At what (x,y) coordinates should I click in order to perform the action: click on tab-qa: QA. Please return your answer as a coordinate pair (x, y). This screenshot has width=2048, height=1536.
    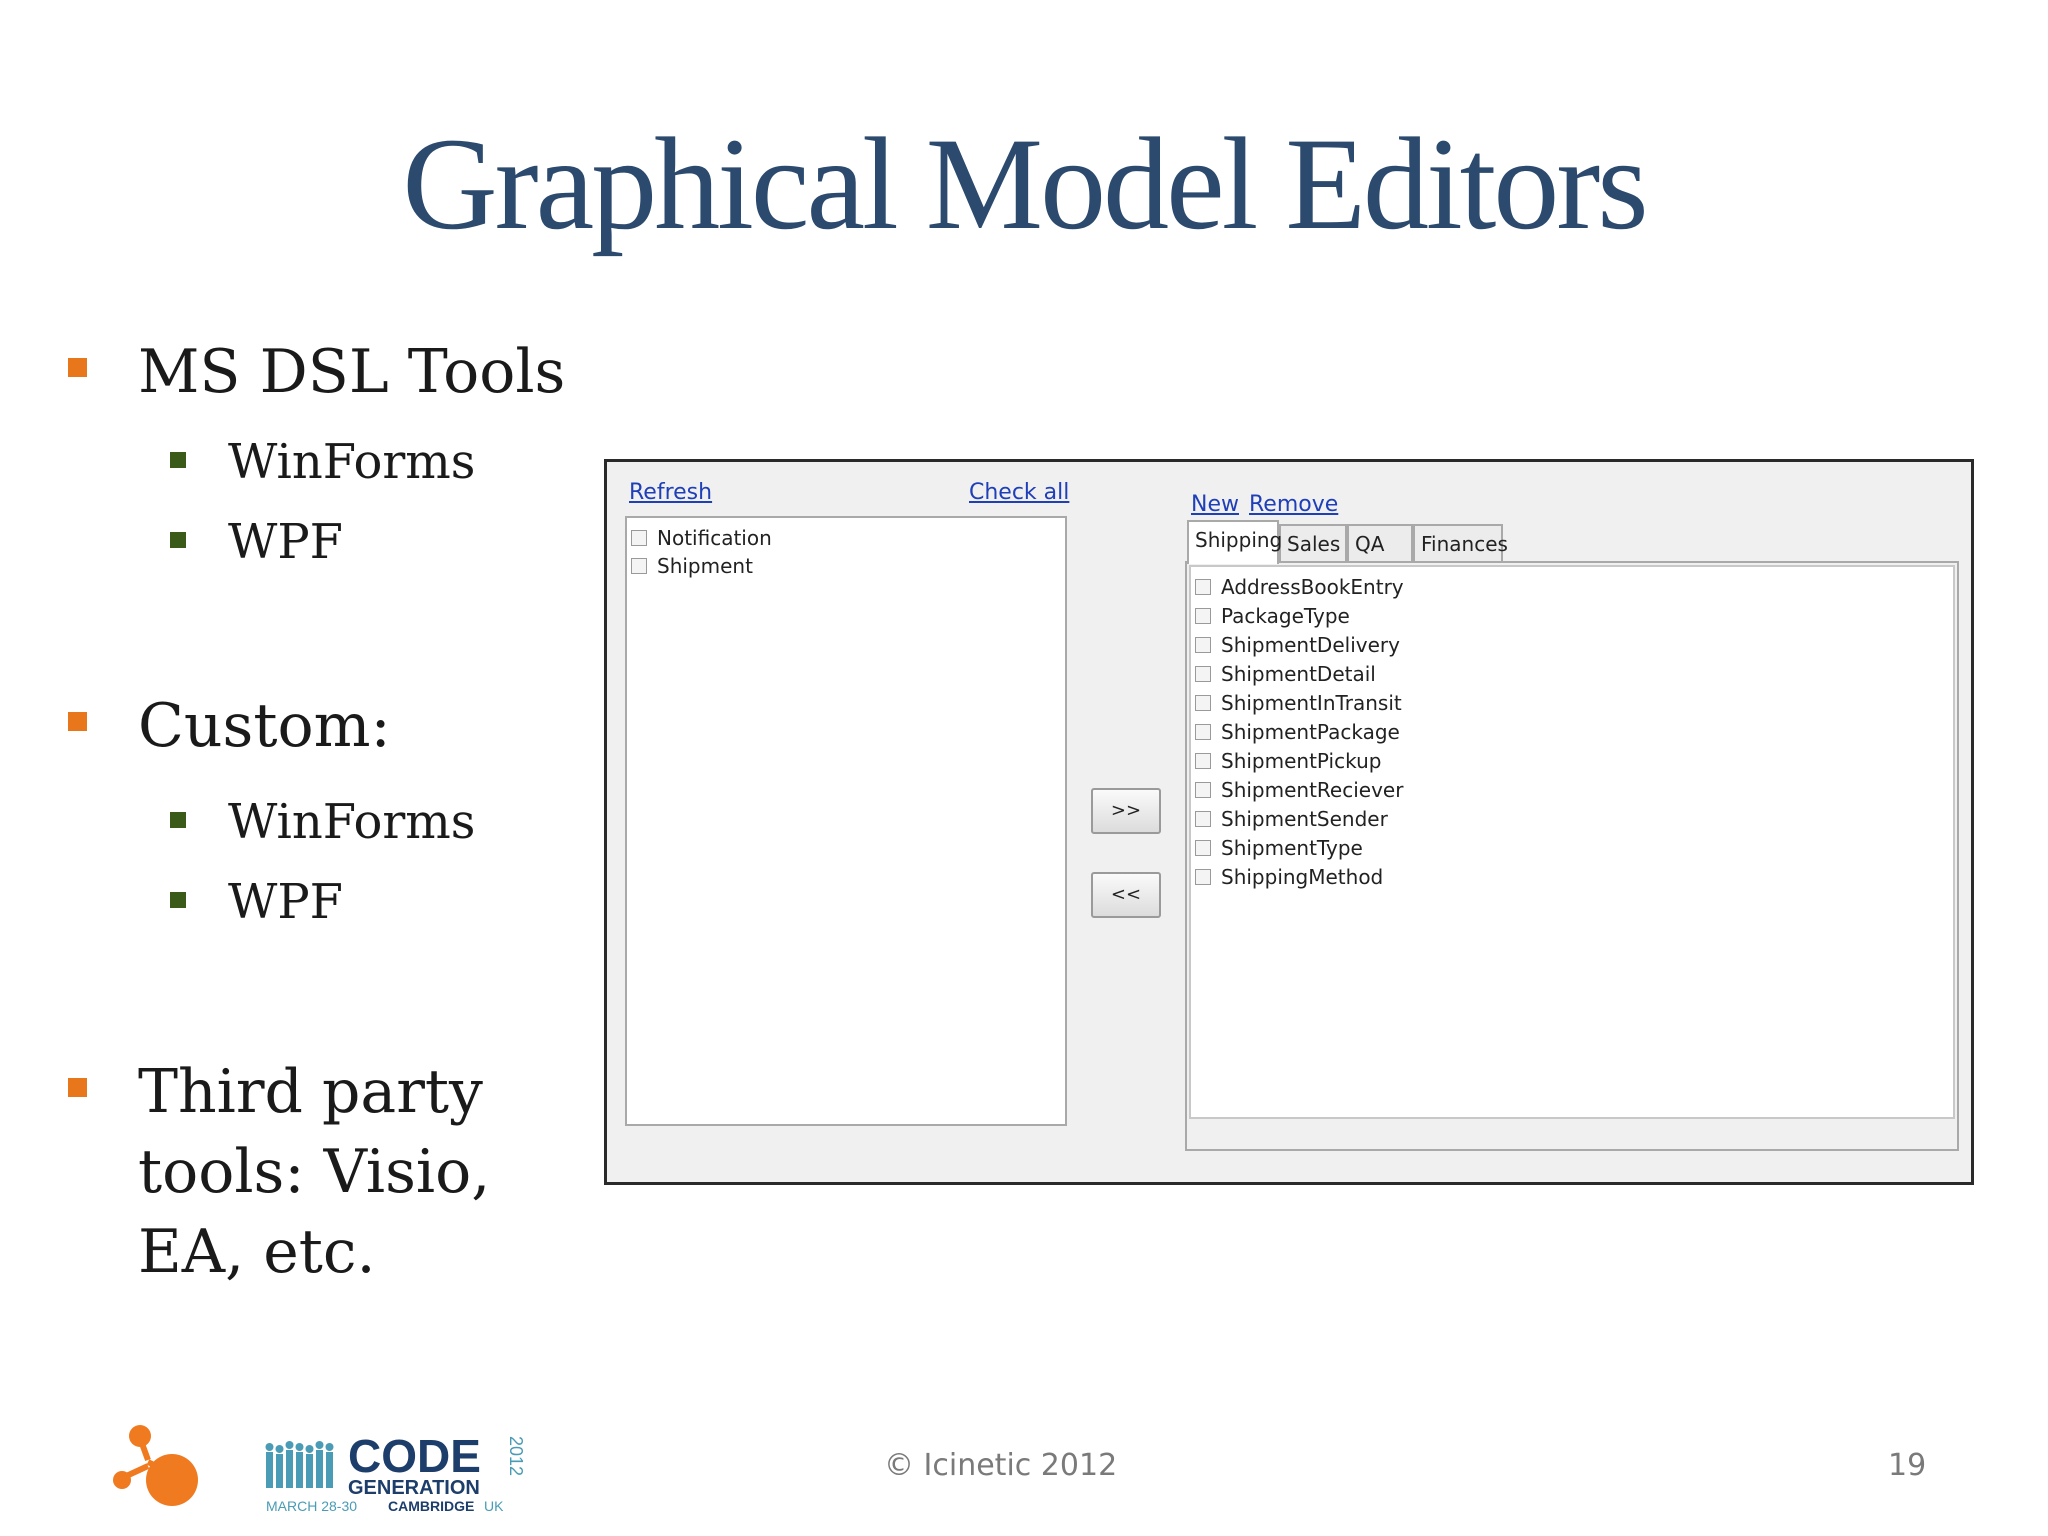
    Looking at the image, I should click on (1380, 543).